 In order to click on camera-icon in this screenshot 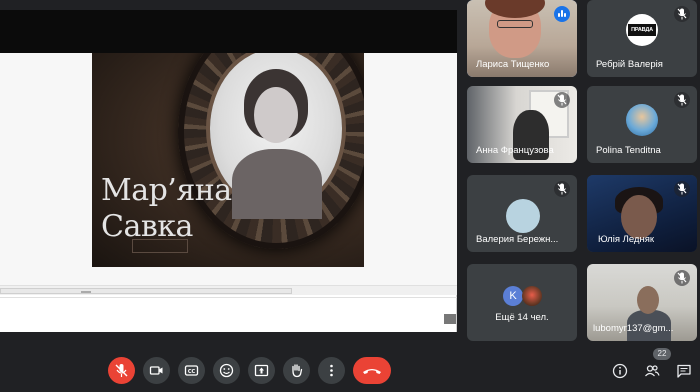, I will do `click(156, 370)`.